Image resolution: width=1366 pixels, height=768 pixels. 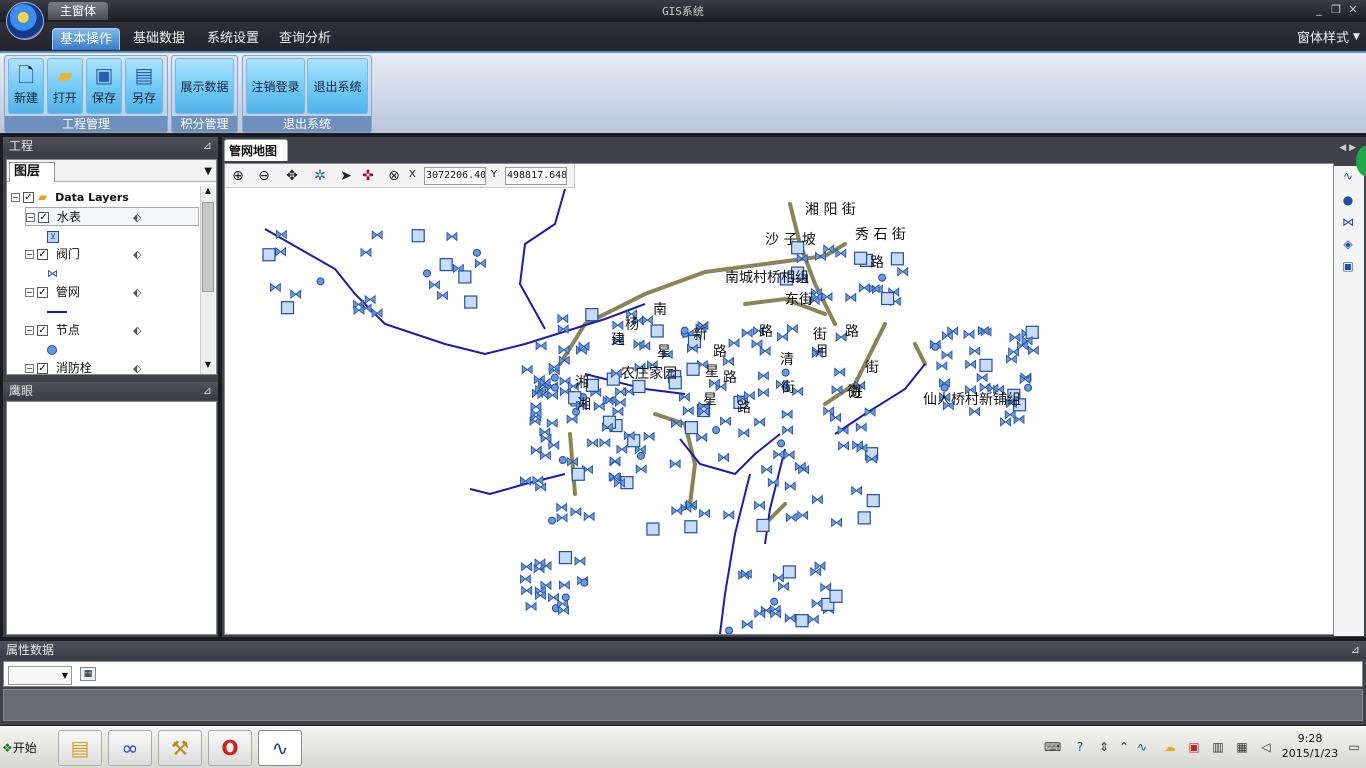 I want to click on tab-base-data: 基础数据, so click(x=159, y=39).